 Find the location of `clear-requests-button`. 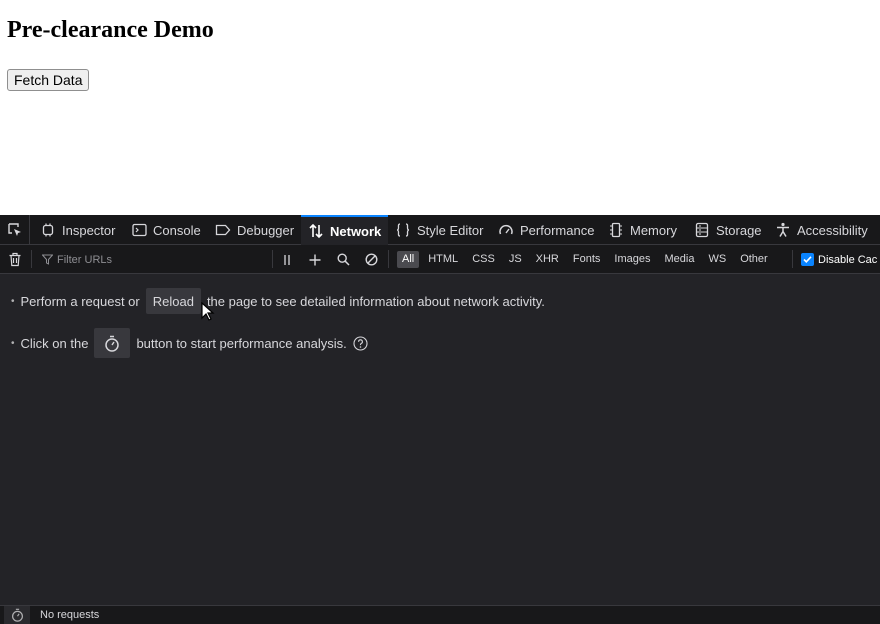

clear-requests-button is located at coordinates (15, 259).